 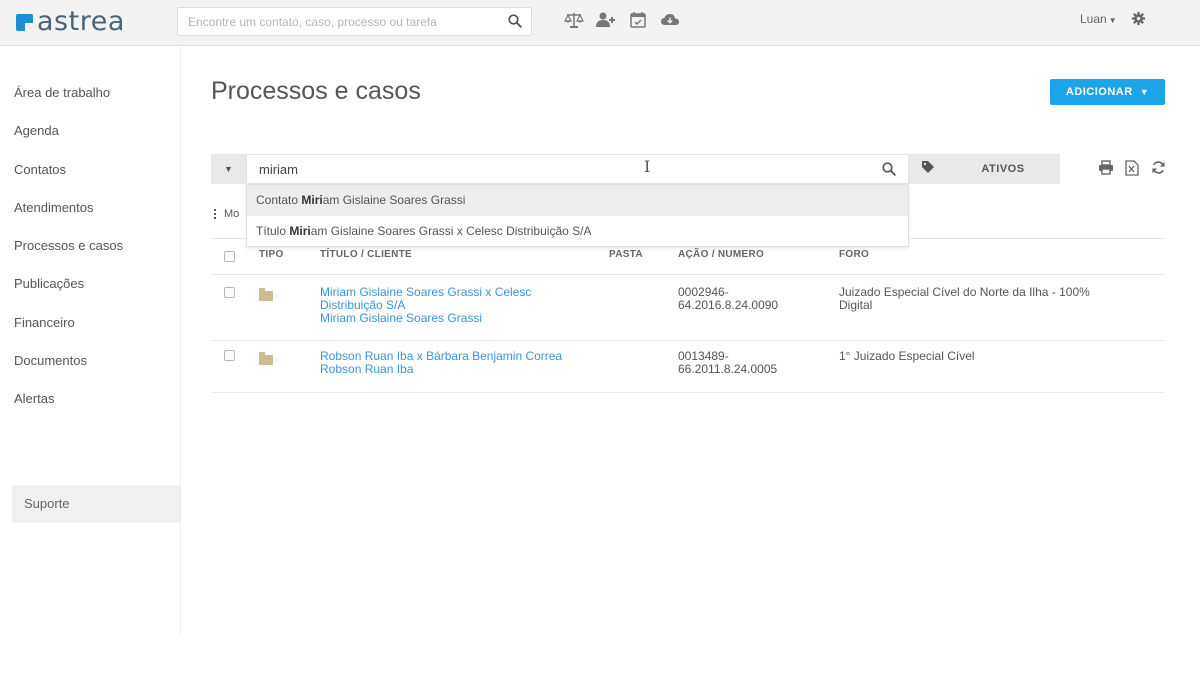 I want to click on sidebar-item-financeiro: Financeiro, so click(x=44, y=322).